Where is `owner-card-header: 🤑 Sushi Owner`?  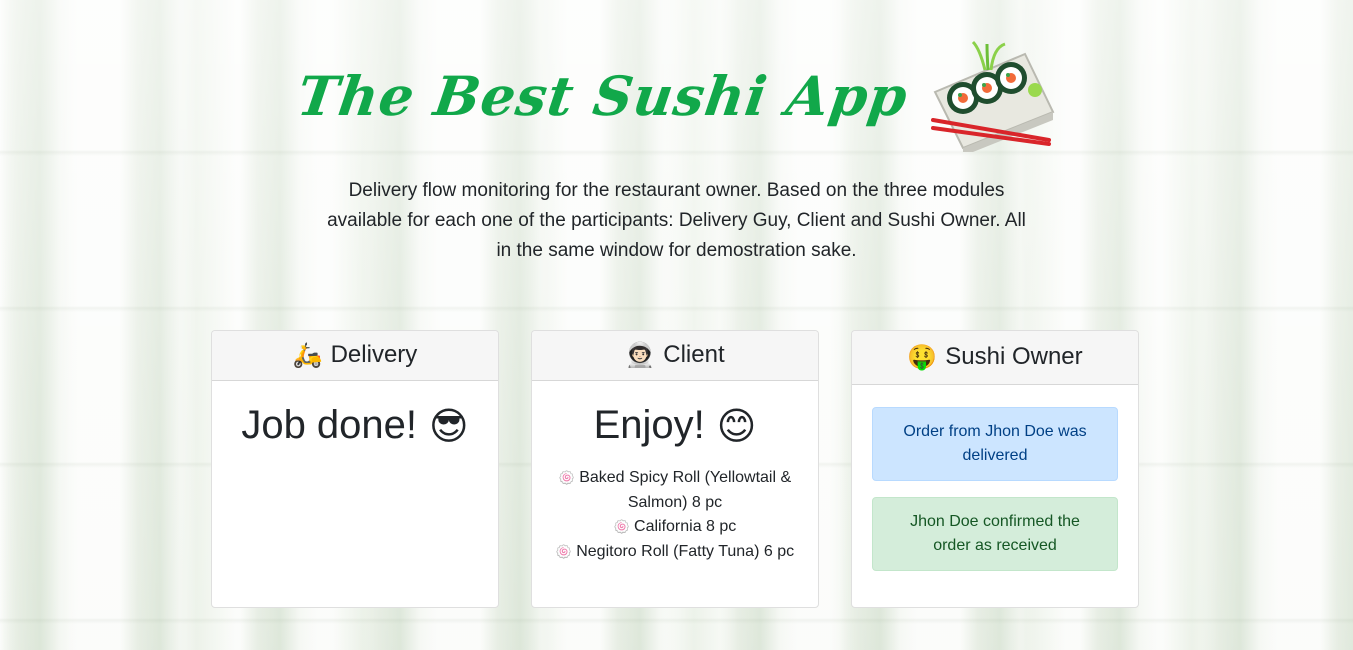 owner-card-header: 🤑 Sushi Owner is located at coordinates (995, 358).